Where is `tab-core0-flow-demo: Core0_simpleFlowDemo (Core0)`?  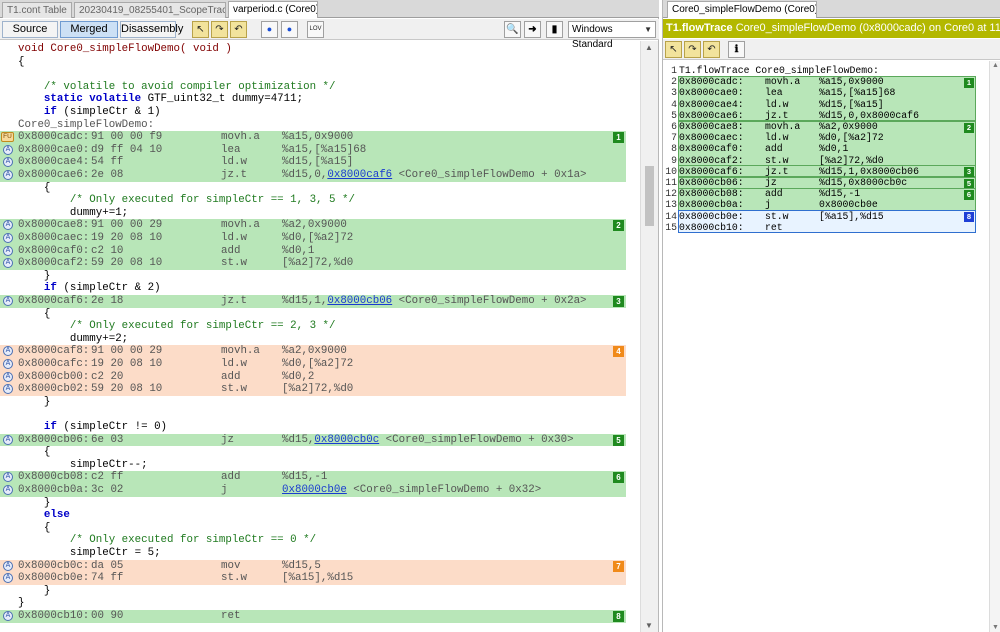
tab-core0-flow-demo: Core0_simpleFlowDemo (Core0) is located at coordinates (742, 9).